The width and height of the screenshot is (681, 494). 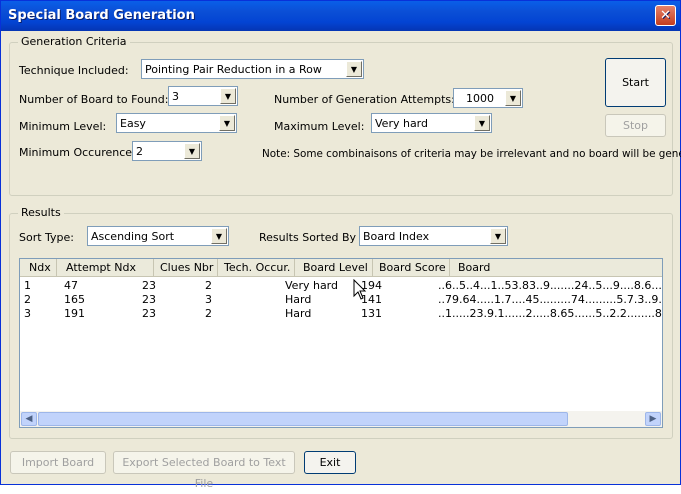 What do you see at coordinates (203, 96) in the screenshot?
I see `num-boards-select: 3 ▼` at bounding box center [203, 96].